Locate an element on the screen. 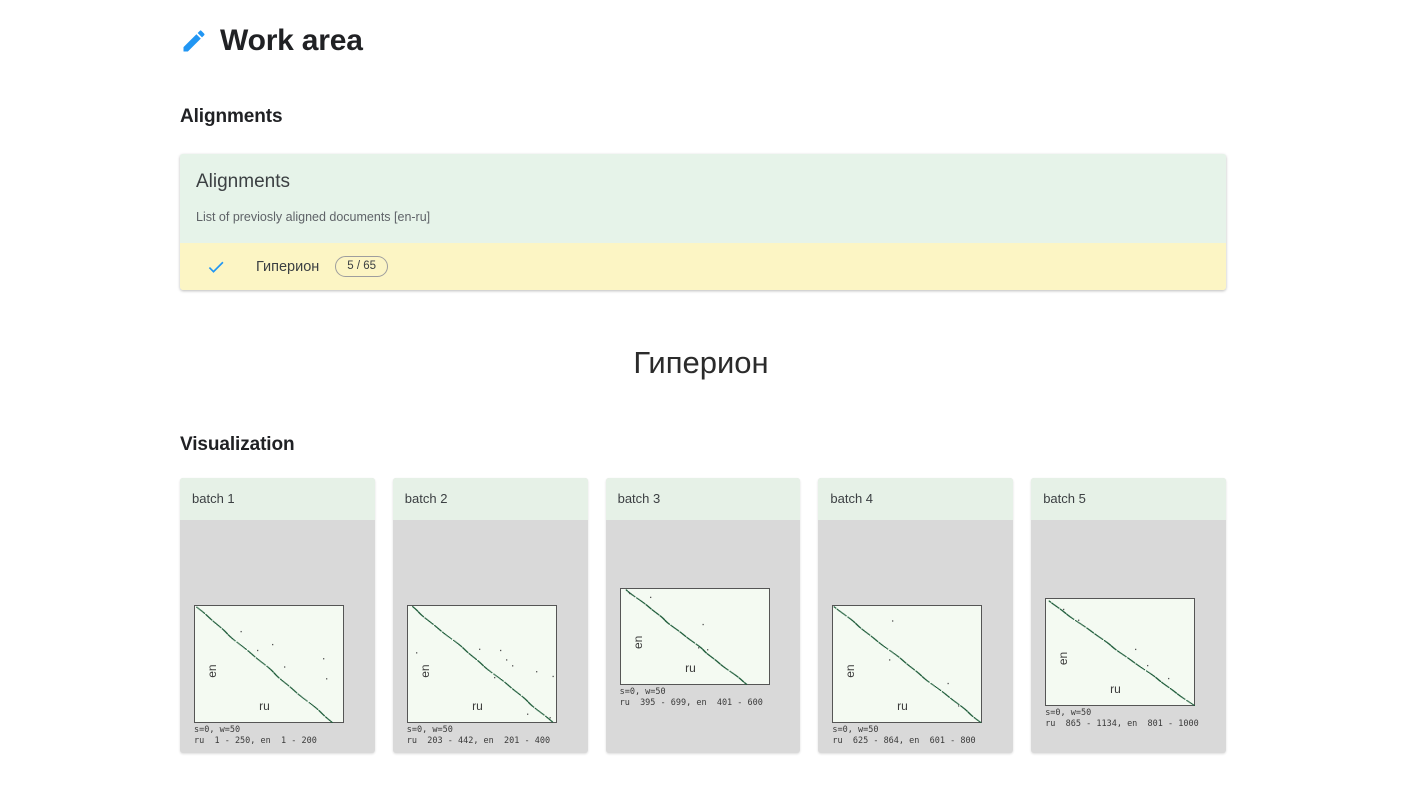 Image resolution: width=1402 pixels, height=804 pixels. batch-card-body: en ru s=0, w=50 ru 203 - 442, en 201 - 400 is located at coordinates (490, 634).